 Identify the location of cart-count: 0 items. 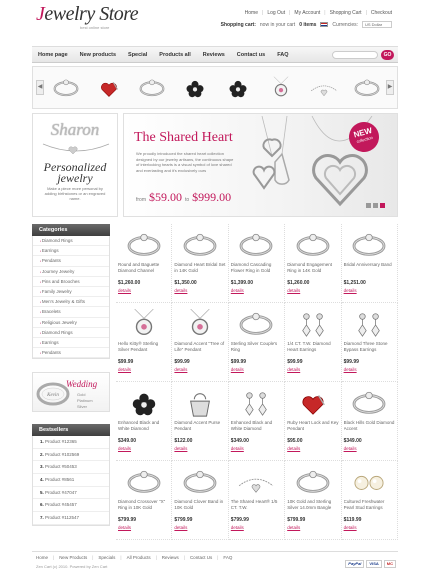
(307, 25).